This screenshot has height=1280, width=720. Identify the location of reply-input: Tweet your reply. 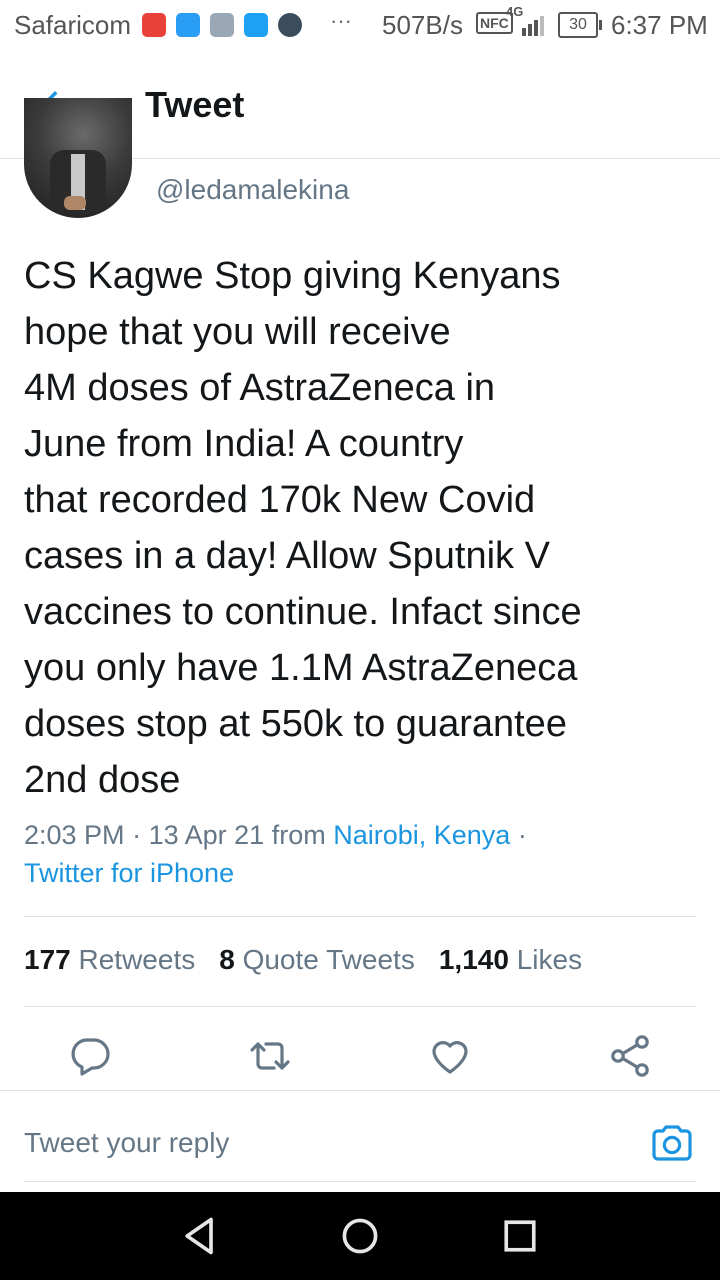
(126, 1143).